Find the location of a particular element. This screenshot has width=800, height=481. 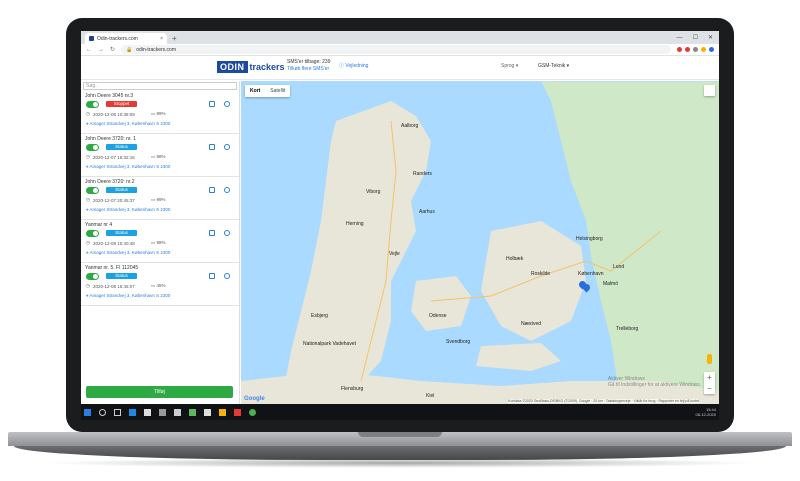

lock-icon: 🔒 is located at coordinates (129, 49).